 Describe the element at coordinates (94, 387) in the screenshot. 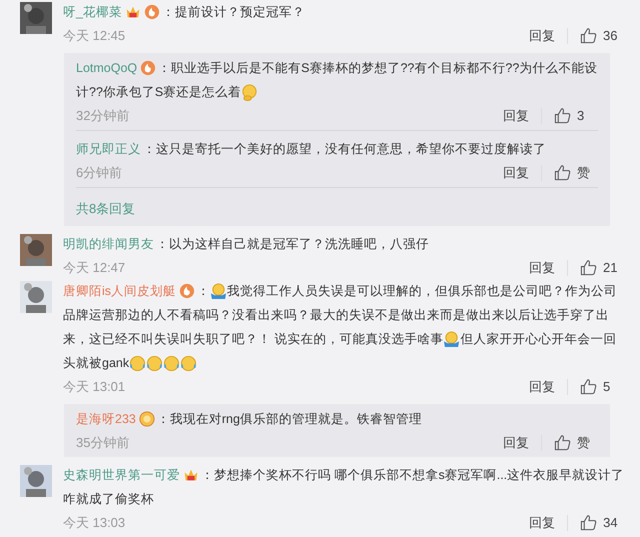

I see `timestamp: 今天 13:01` at that location.